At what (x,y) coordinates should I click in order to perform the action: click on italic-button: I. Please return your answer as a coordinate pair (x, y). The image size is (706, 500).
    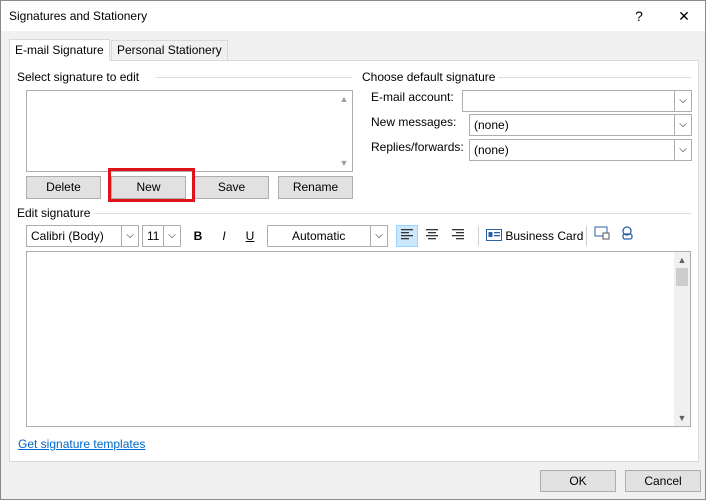
    Looking at the image, I should click on (224, 236).